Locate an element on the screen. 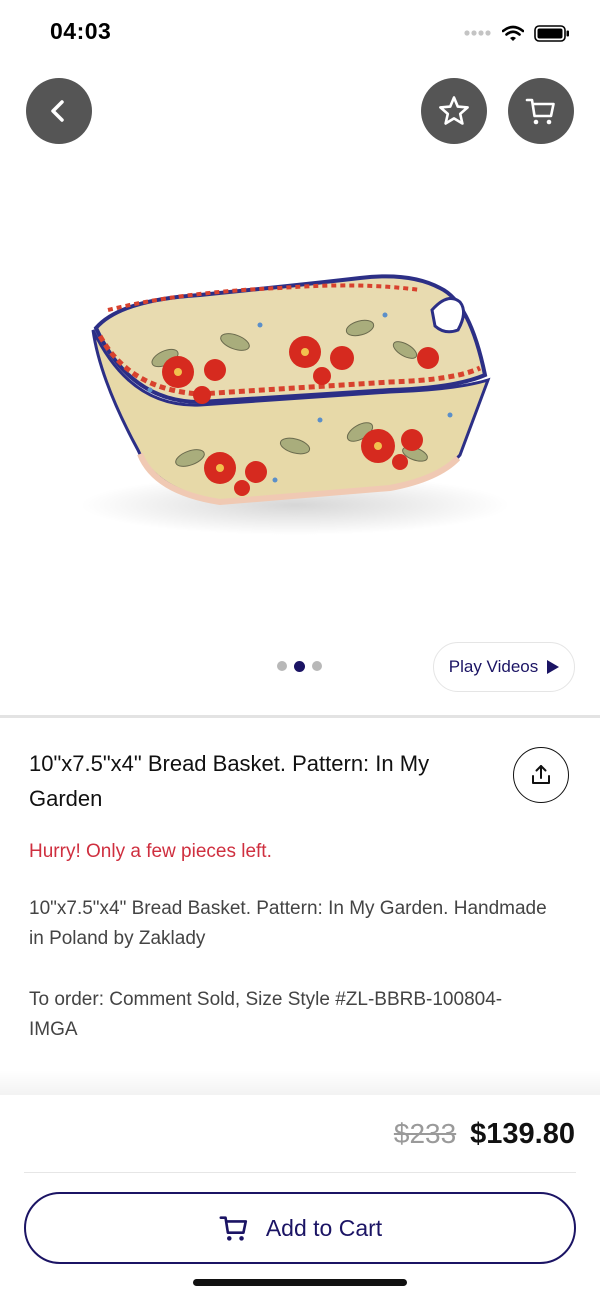 The width and height of the screenshot is (600, 1299). footer-divider is located at coordinates (300, 1172).